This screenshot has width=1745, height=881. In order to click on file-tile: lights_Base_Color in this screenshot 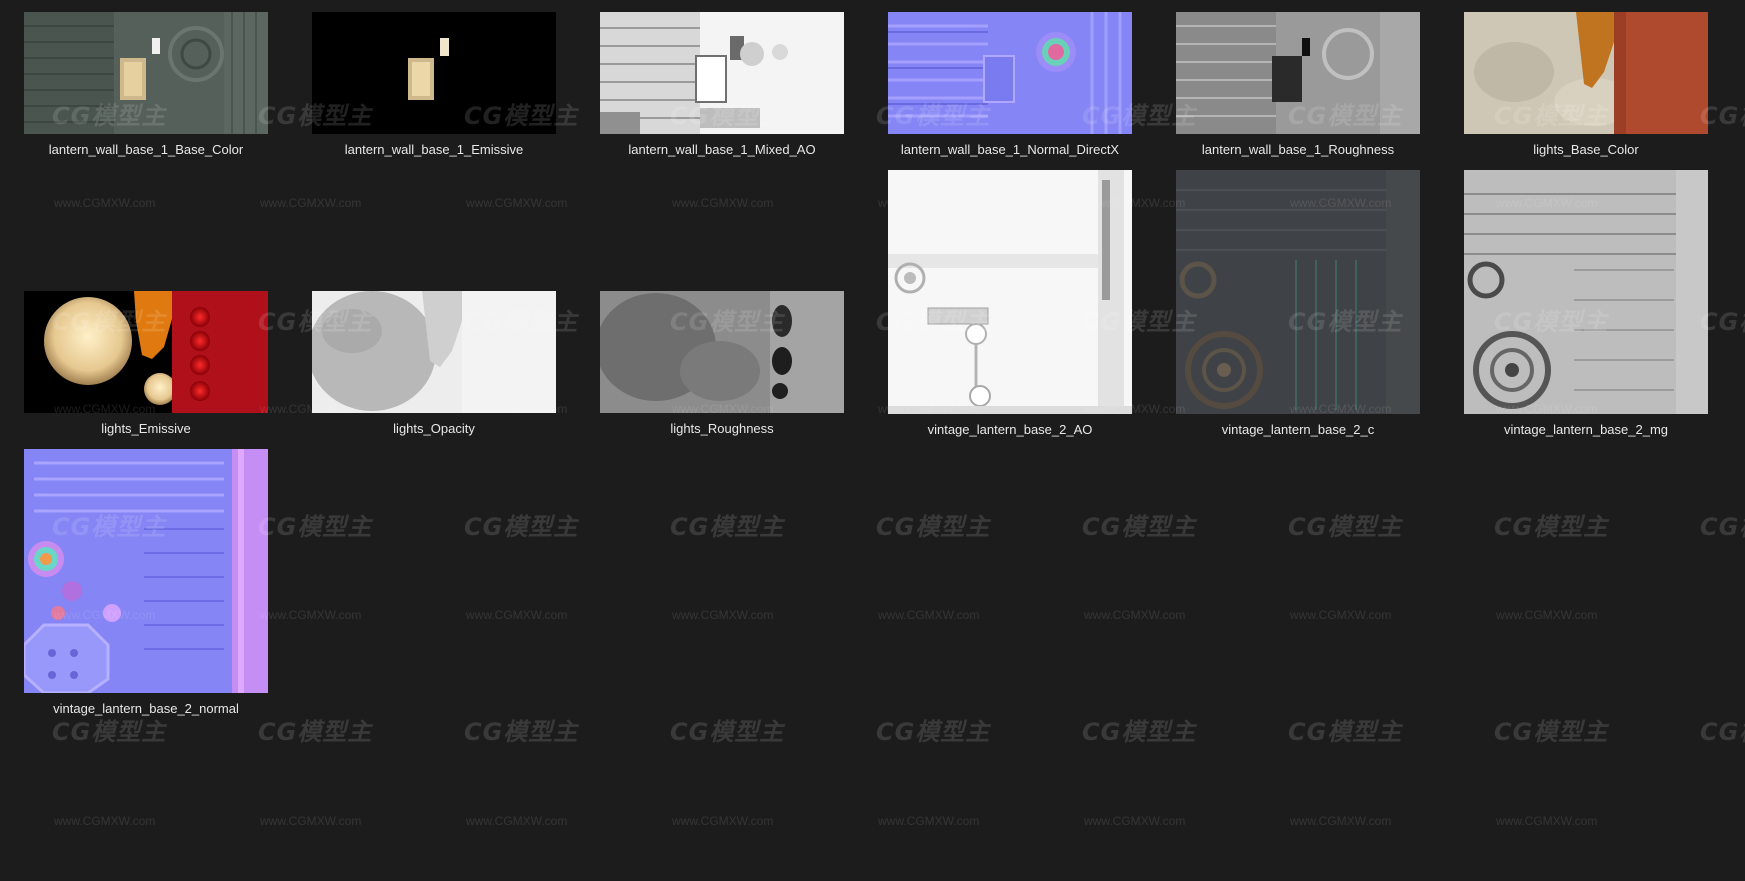, I will do `click(1586, 85)`.